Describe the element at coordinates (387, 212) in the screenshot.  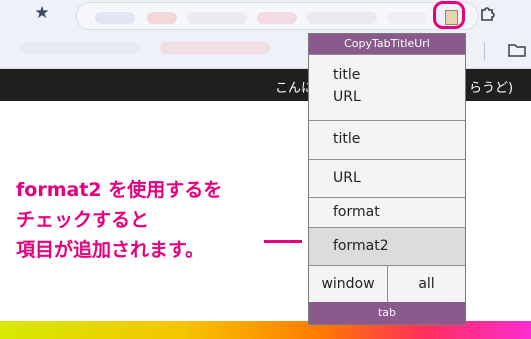
I see `menu-item-format: format` at that location.